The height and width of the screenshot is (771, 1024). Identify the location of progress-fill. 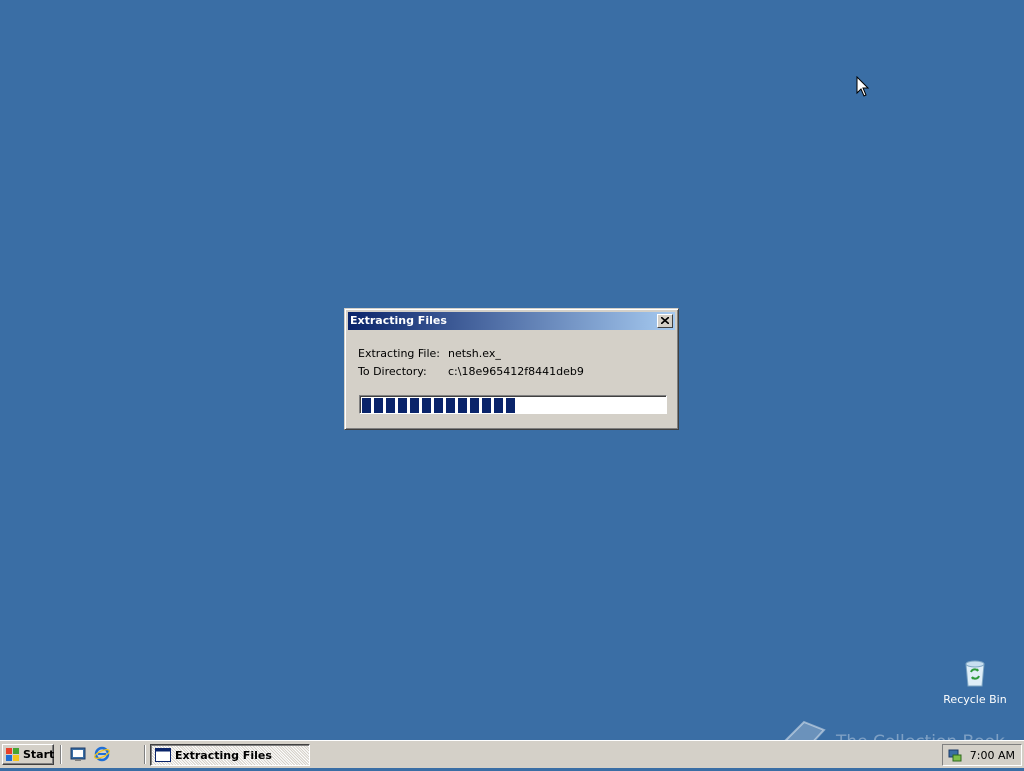
(513, 405).